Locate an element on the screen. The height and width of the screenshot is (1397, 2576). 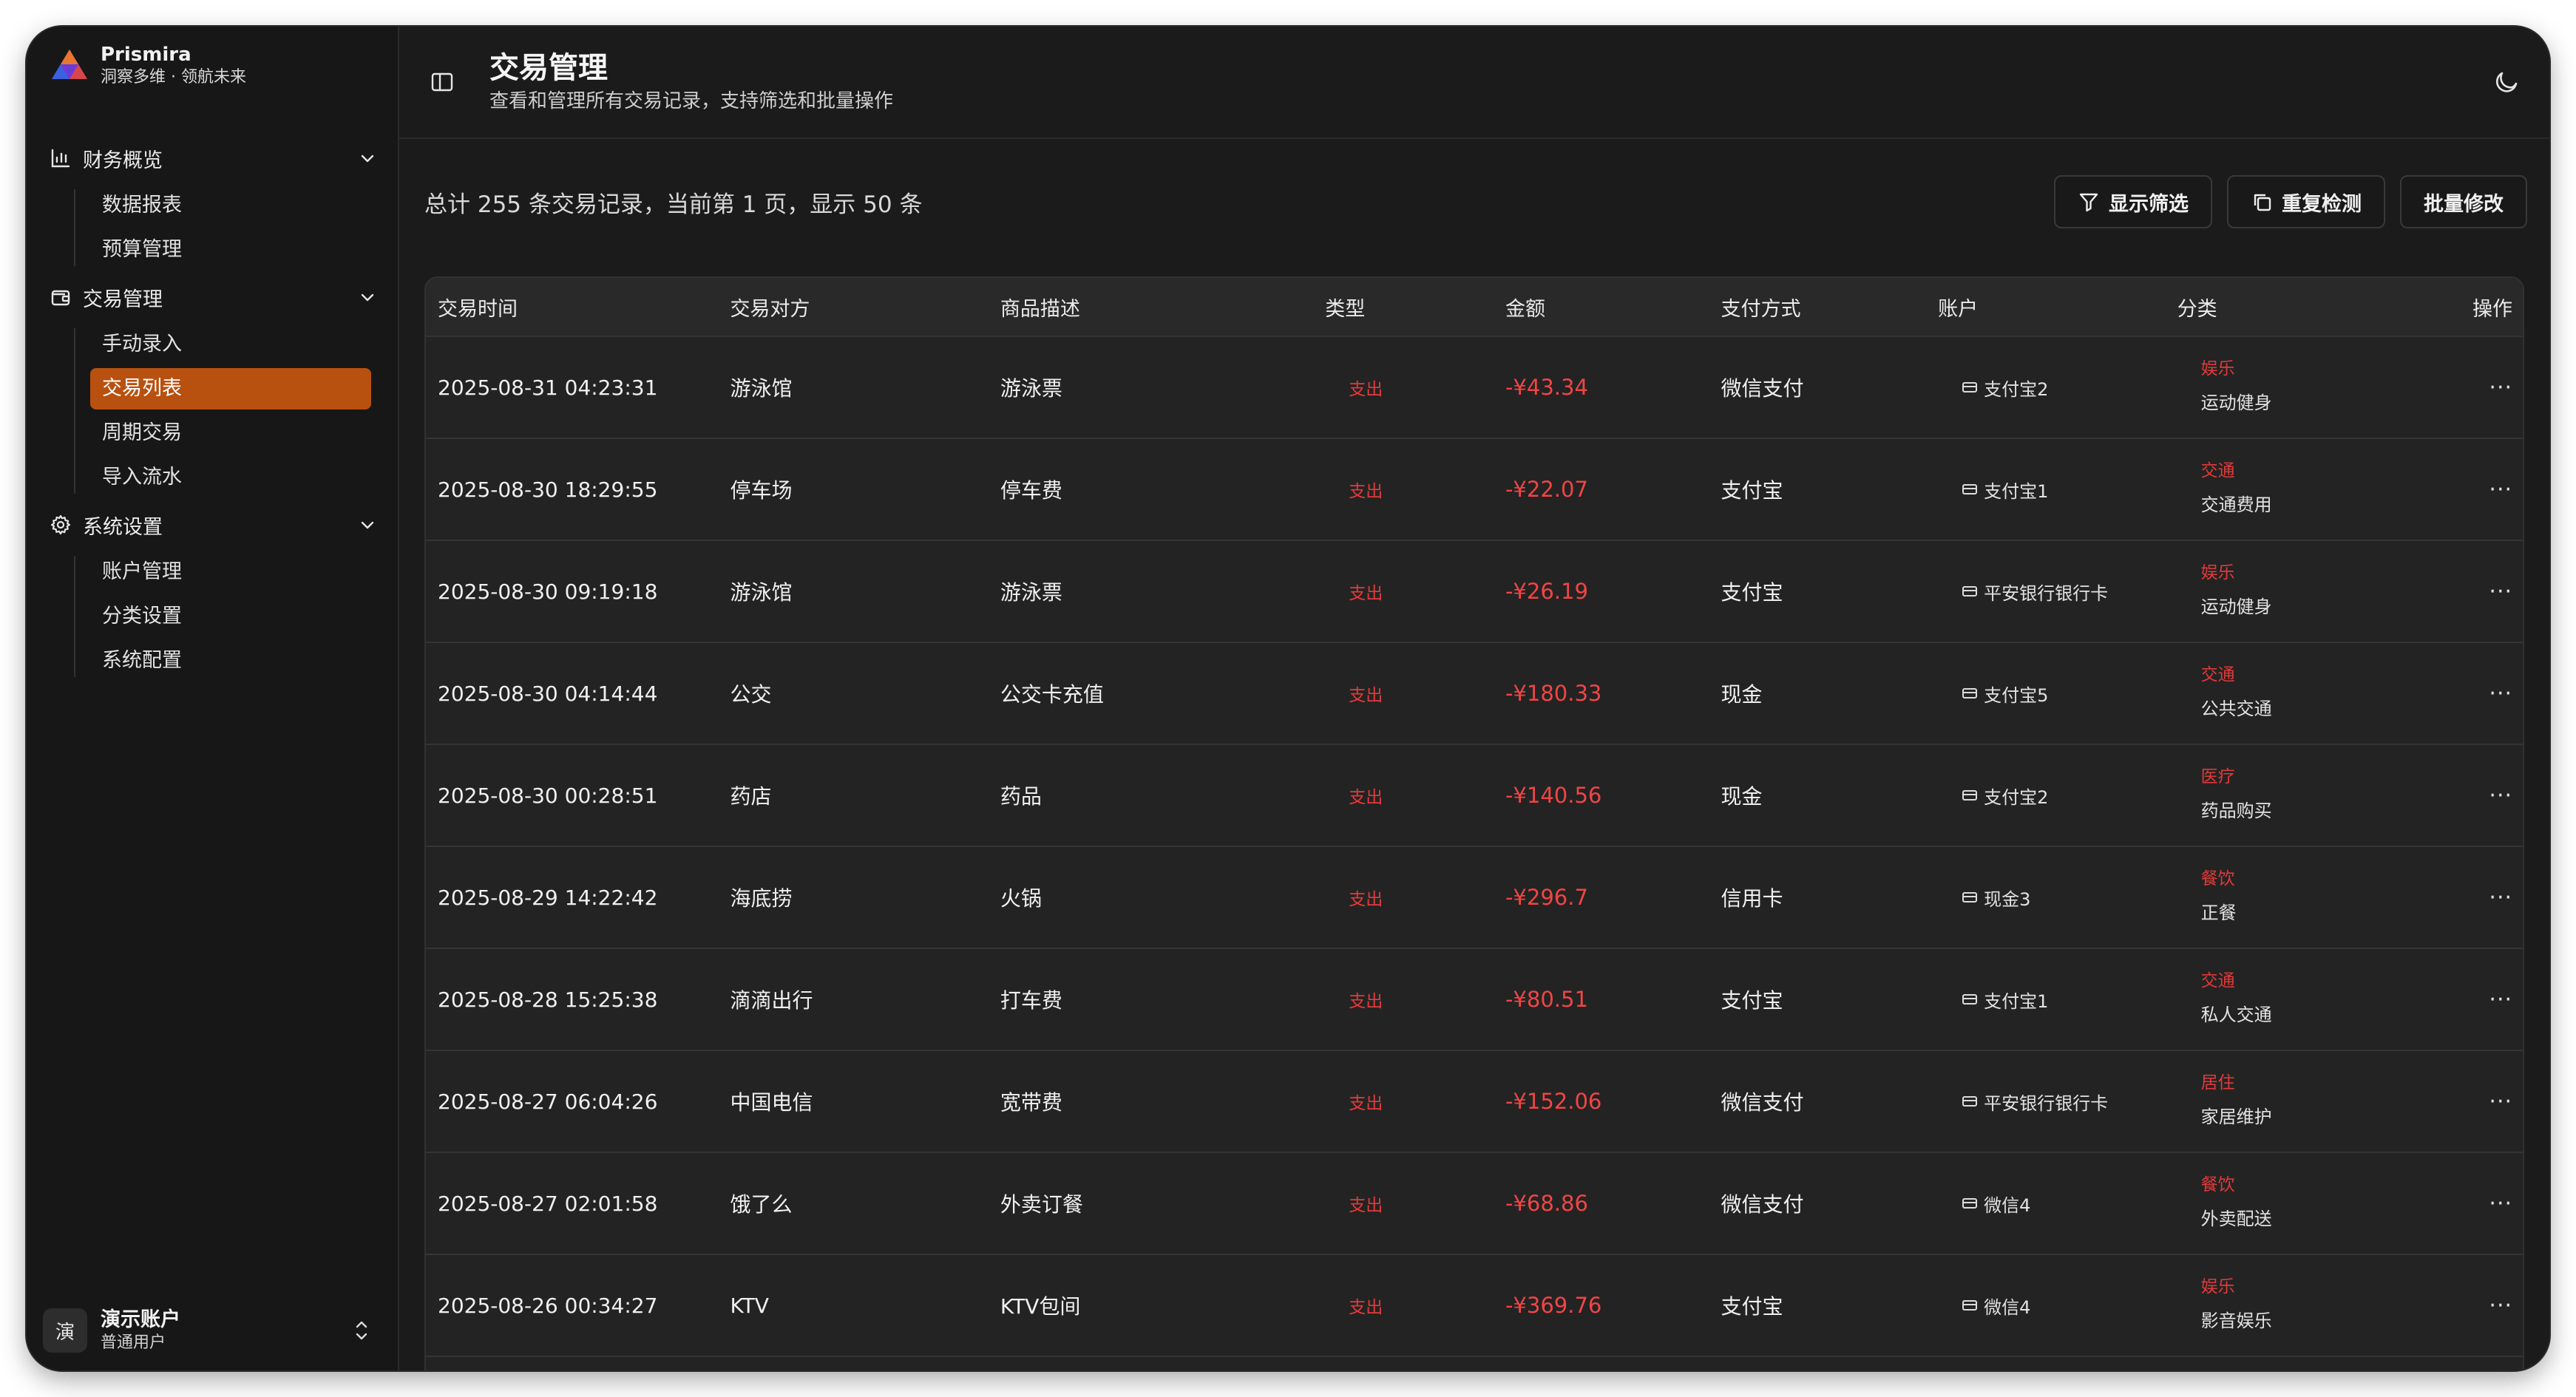
sidebar-item-reports: 数据报表 is located at coordinates (230, 205).